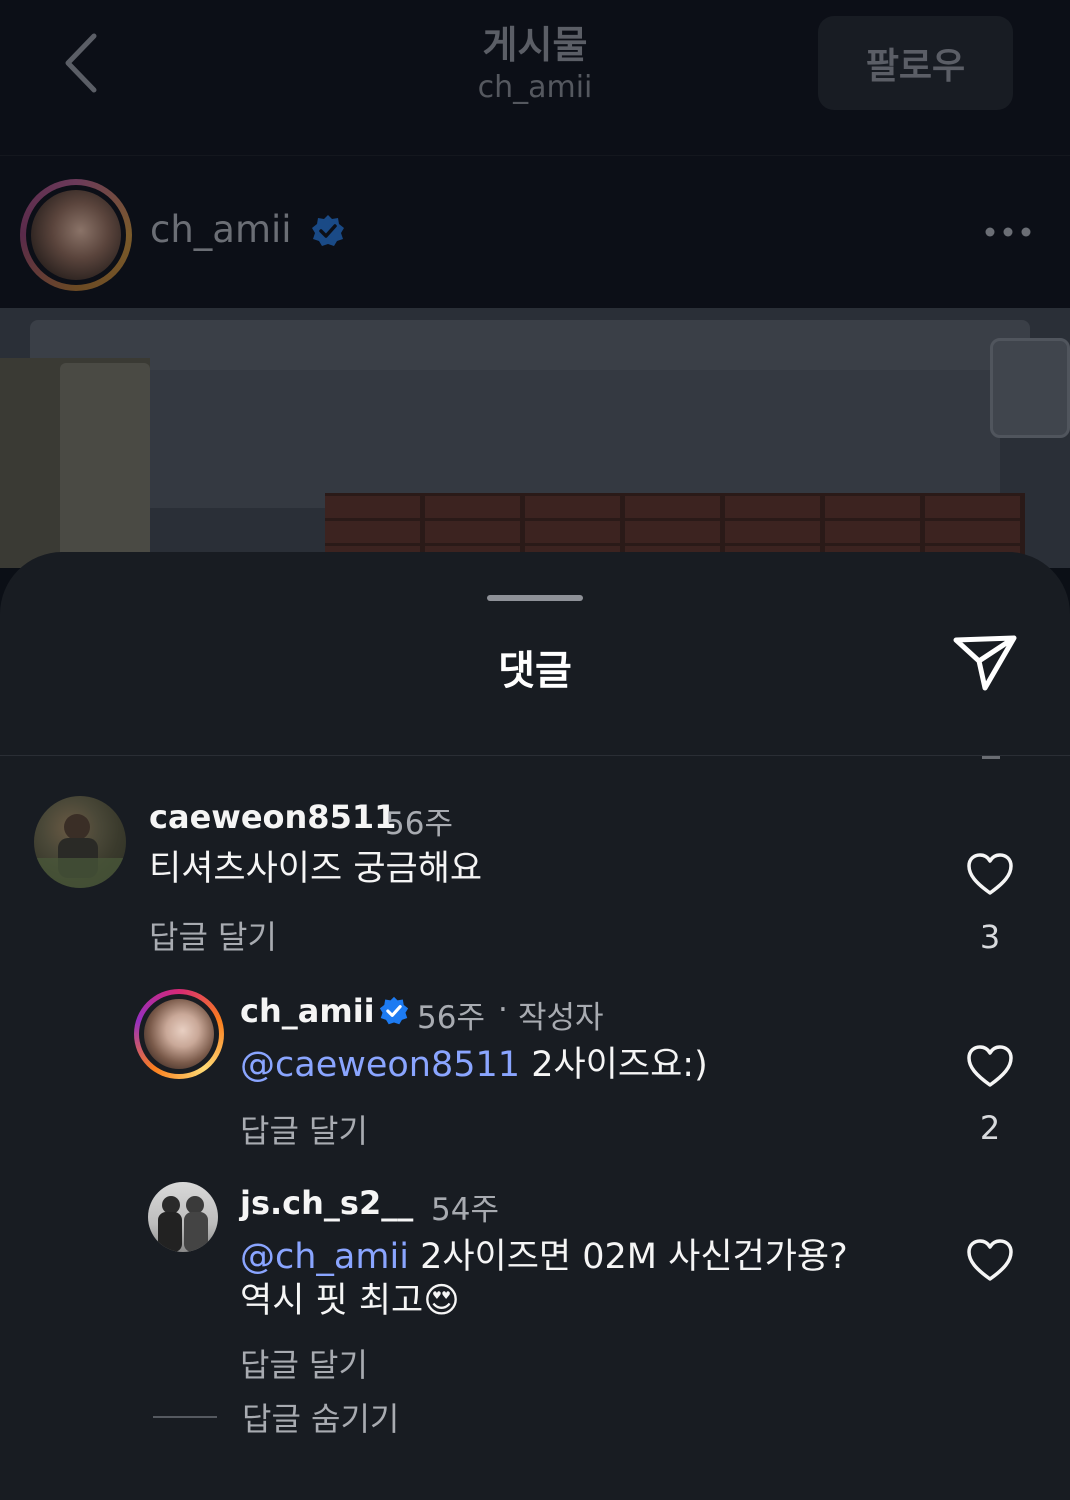 This screenshot has height=1500, width=1070. What do you see at coordinates (320, 1417) in the screenshot?
I see `hide-replies-button: 답글 숨기기` at bounding box center [320, 1417].